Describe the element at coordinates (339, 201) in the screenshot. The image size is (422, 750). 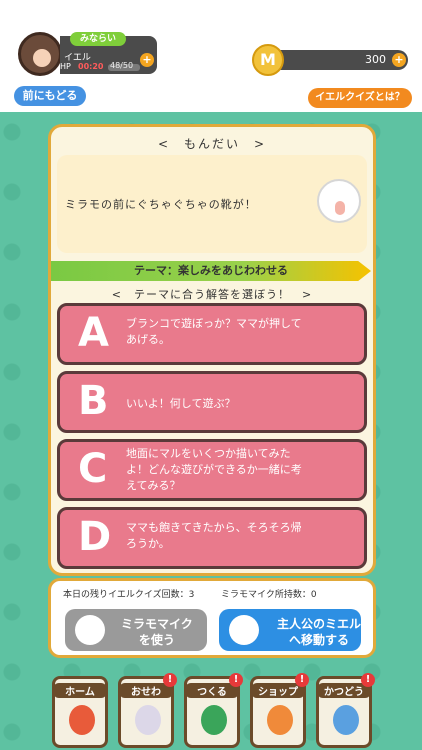
I see `character-icon` at that location.